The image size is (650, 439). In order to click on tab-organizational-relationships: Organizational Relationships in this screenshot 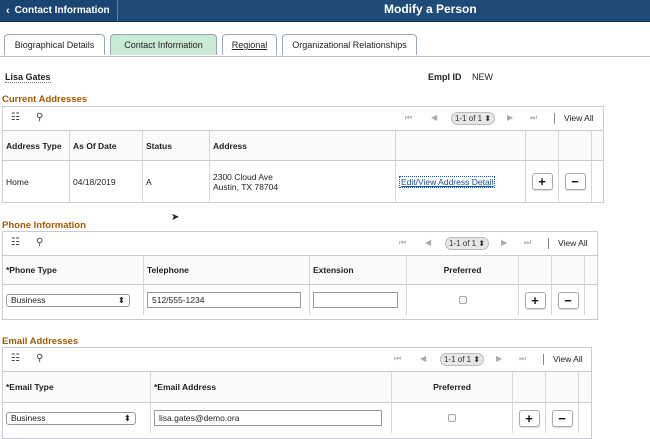, I will do `click(349, 44)`.